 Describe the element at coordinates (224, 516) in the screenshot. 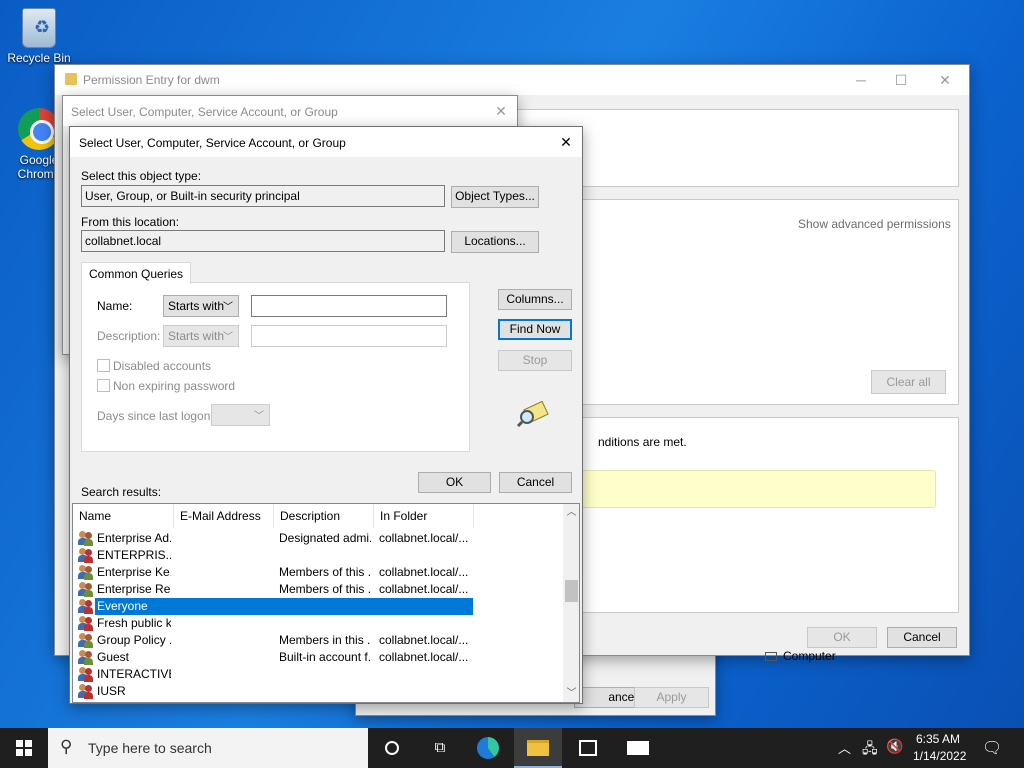

I see `column-header-email: E-Mail Address` at that location.